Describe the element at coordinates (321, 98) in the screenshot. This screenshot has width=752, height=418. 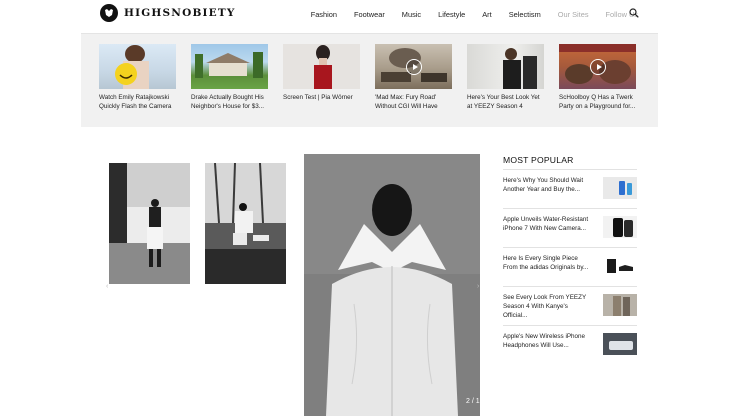
I see `trending-title: Screen Test | Pia Wörner` at that location.